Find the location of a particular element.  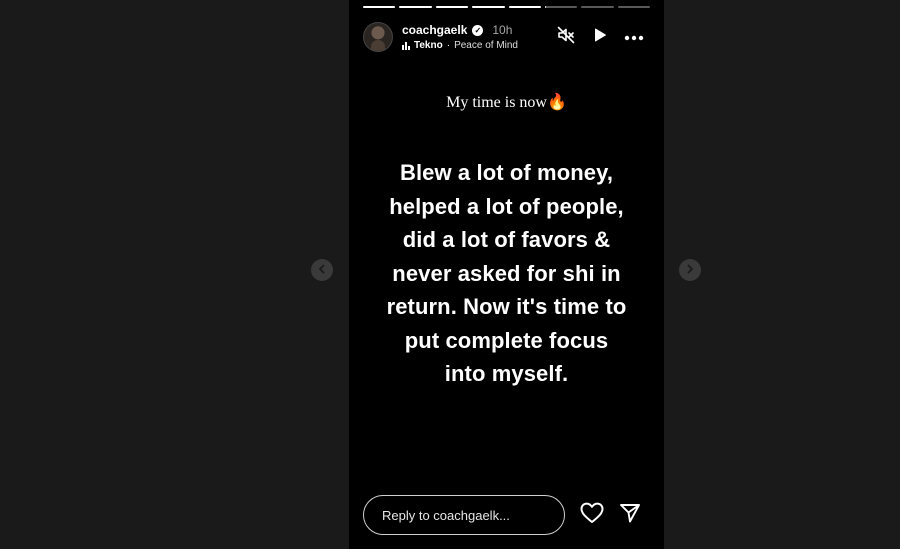

previous-story-button is located at coordinates (322, 270).